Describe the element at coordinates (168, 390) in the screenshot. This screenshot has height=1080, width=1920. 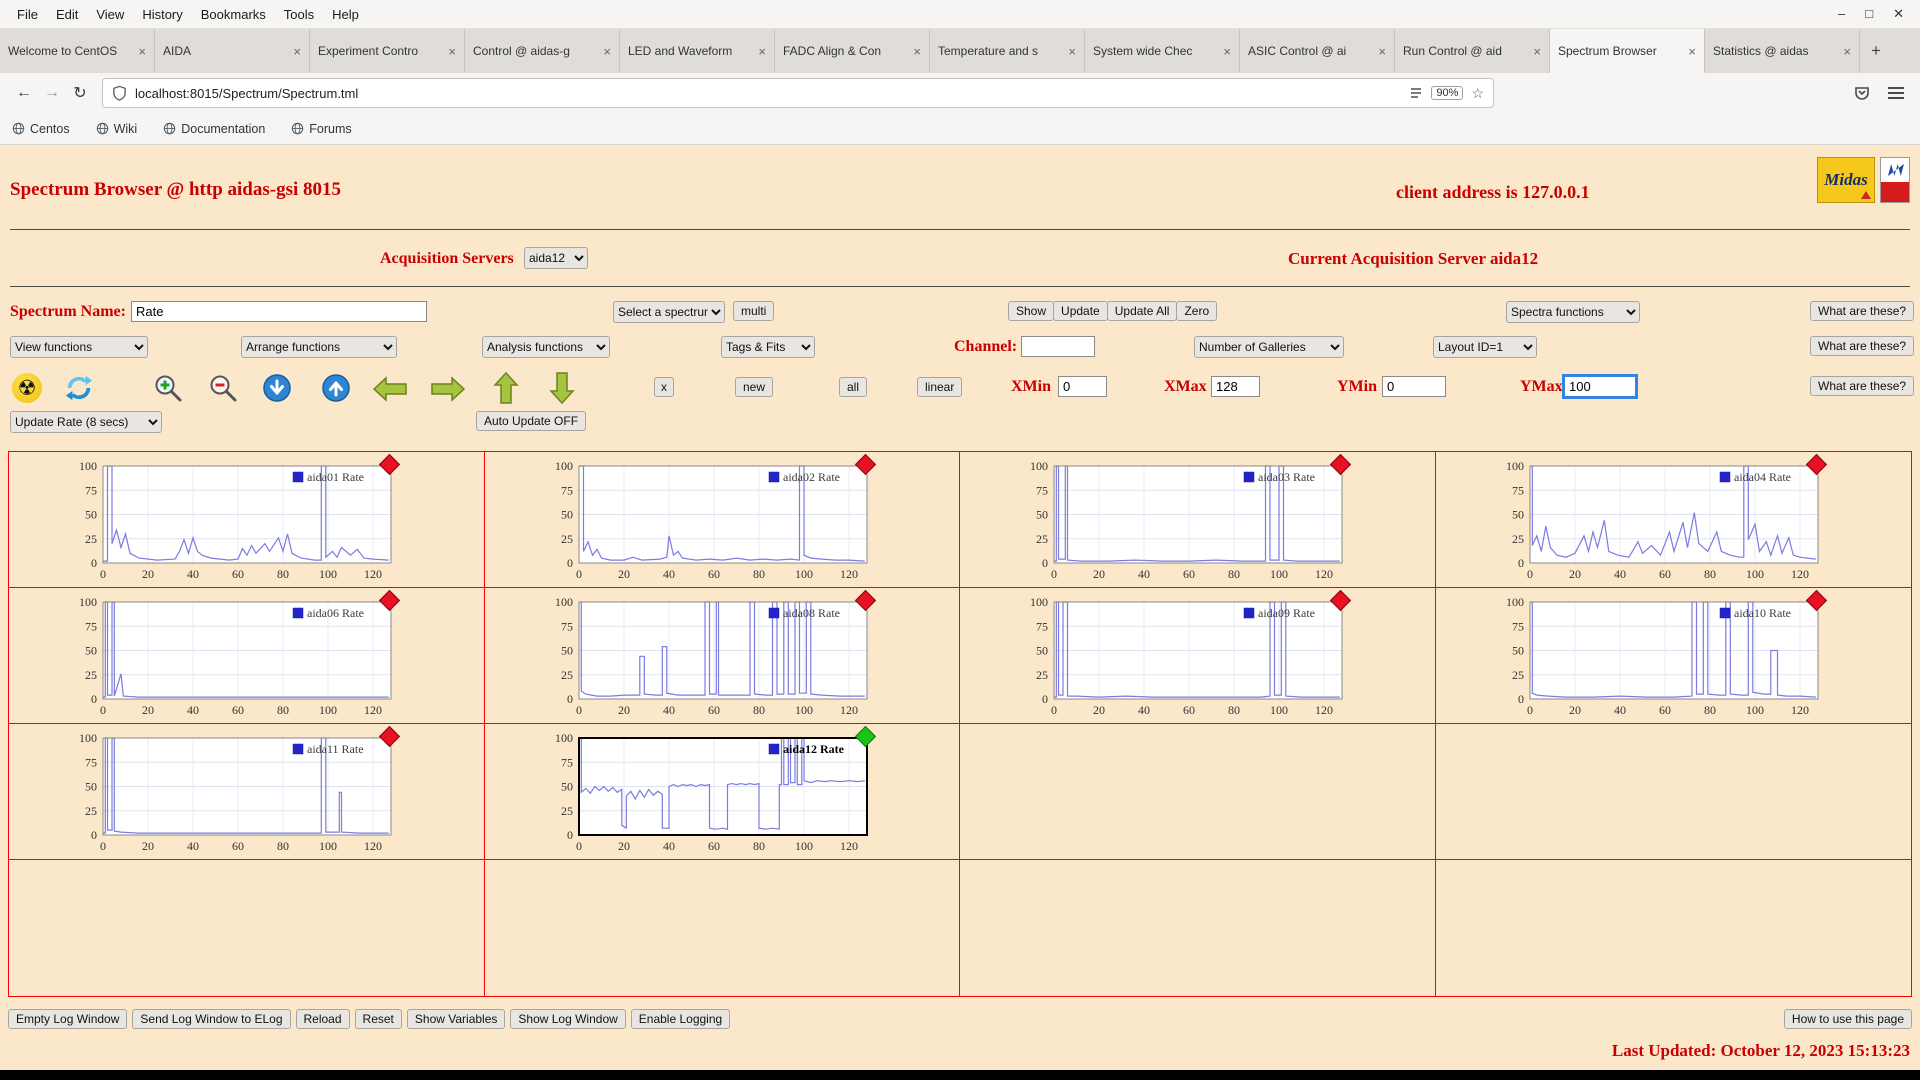
I see `zoom-in-icon` at that location.